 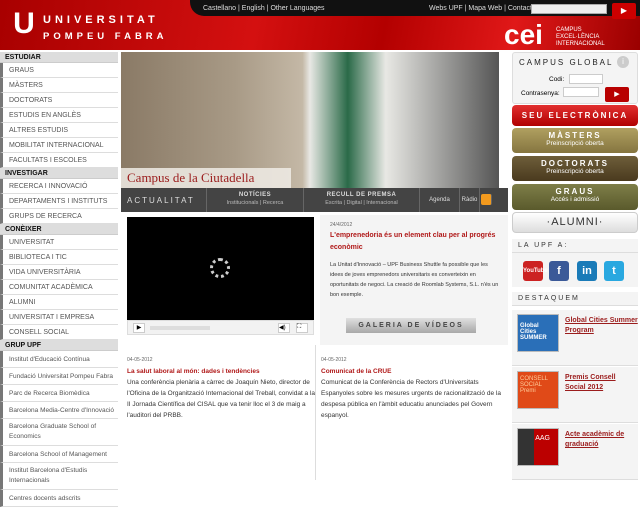 What do you see at coordinates (575, 191) in the screenshot?
I see `graus-label: GRAUS` at bounding box center [575, 191].